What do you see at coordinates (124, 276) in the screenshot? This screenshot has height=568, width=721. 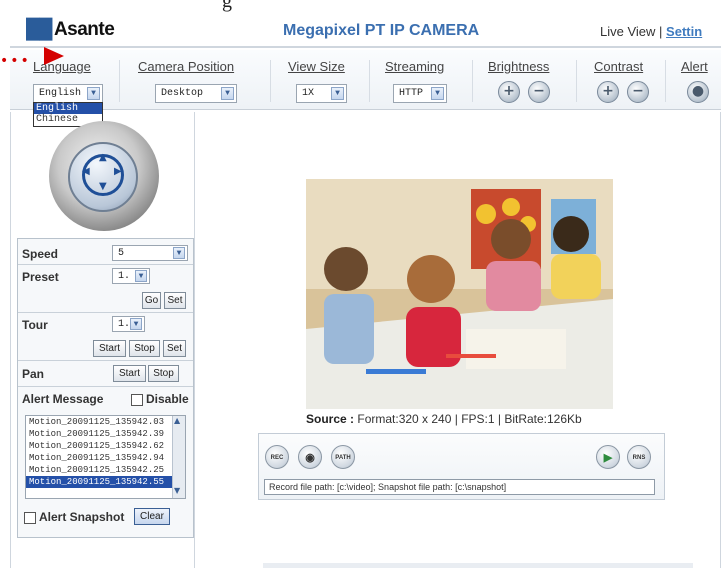 I see `preset-value: 1.` at bounding box center [124, 276].